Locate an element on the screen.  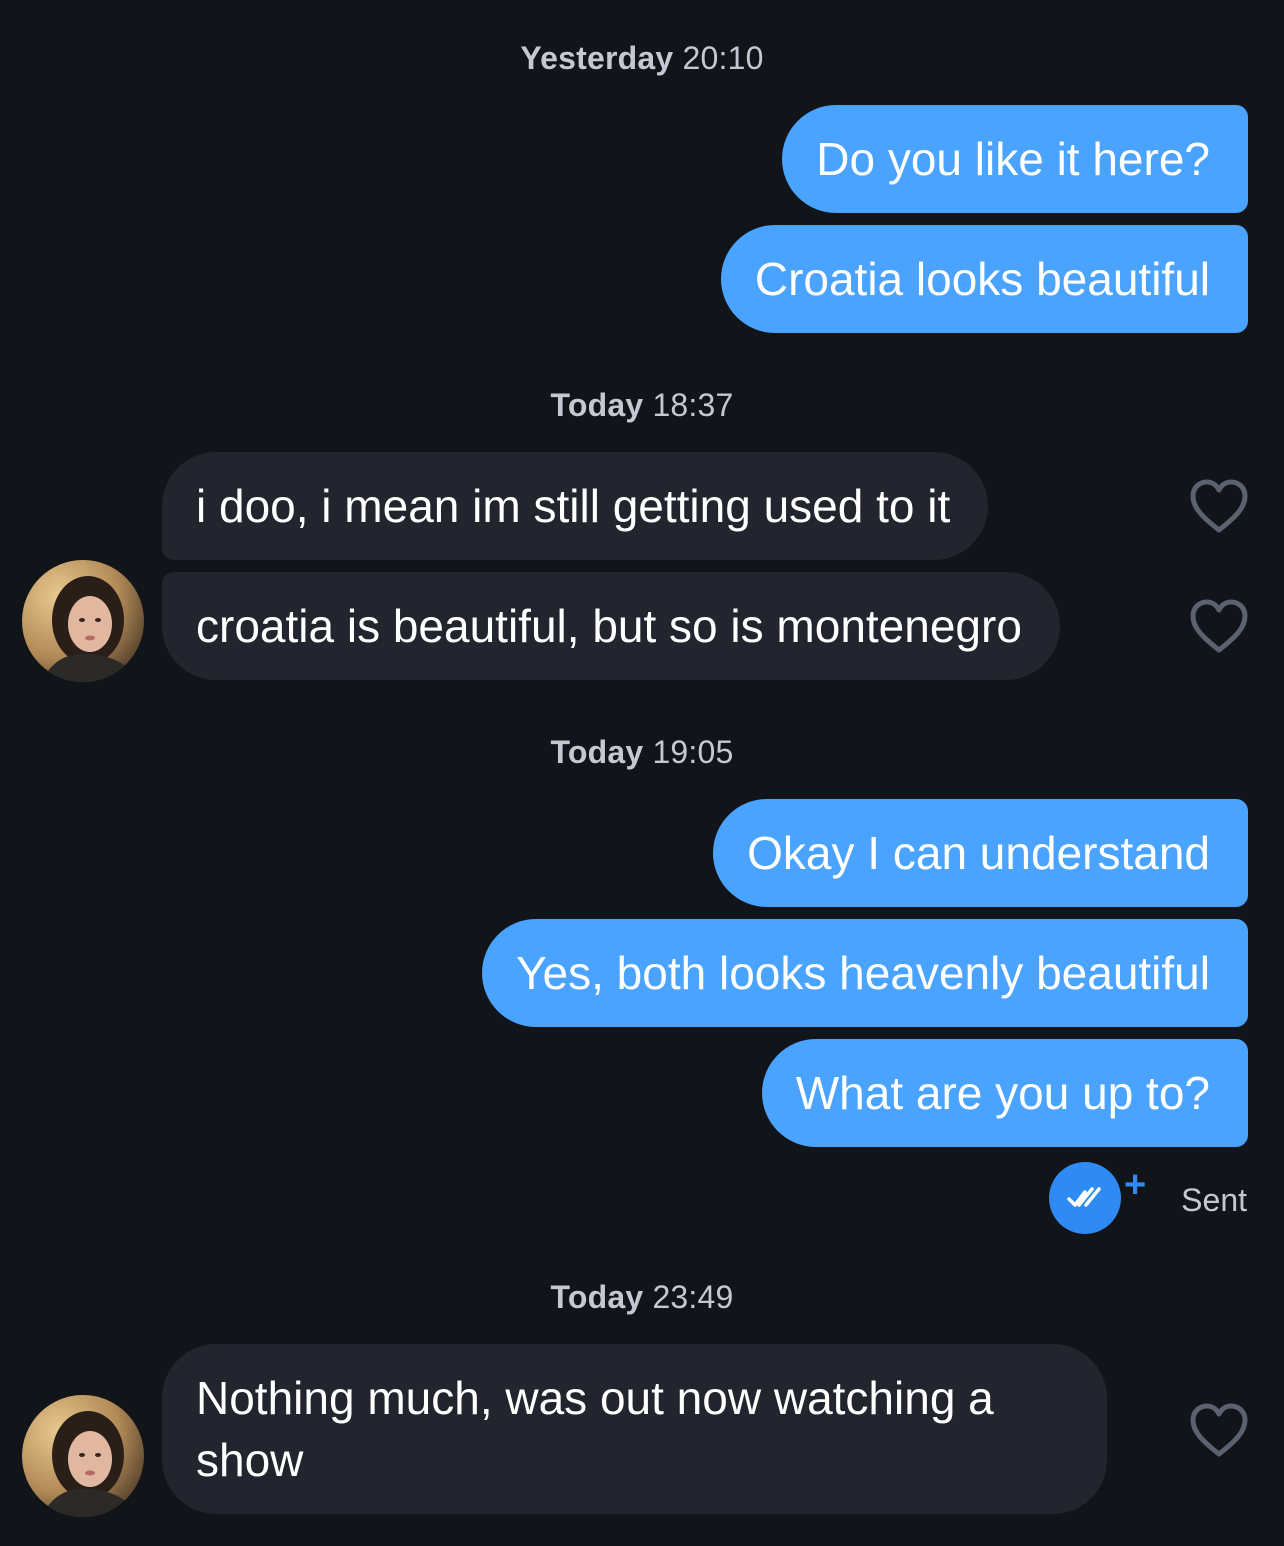
timestamp-separator: Today 19:05 is located at coordinates (642, 752).